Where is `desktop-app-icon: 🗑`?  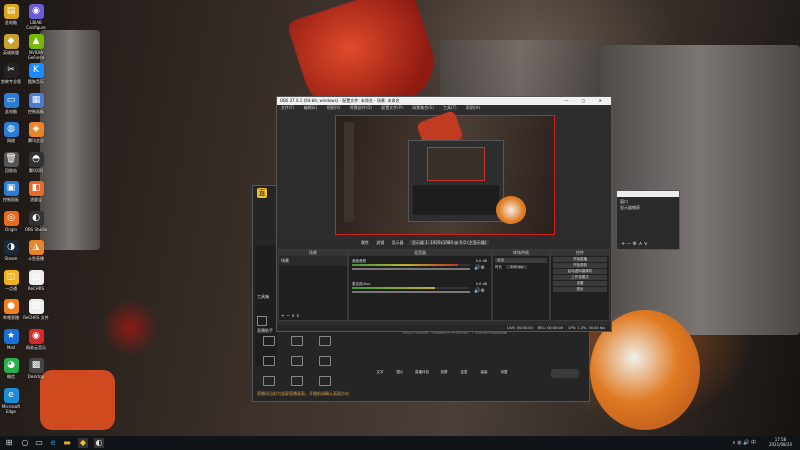
desktop-app-icon: 🗑 is located at coordinates (11, 159).